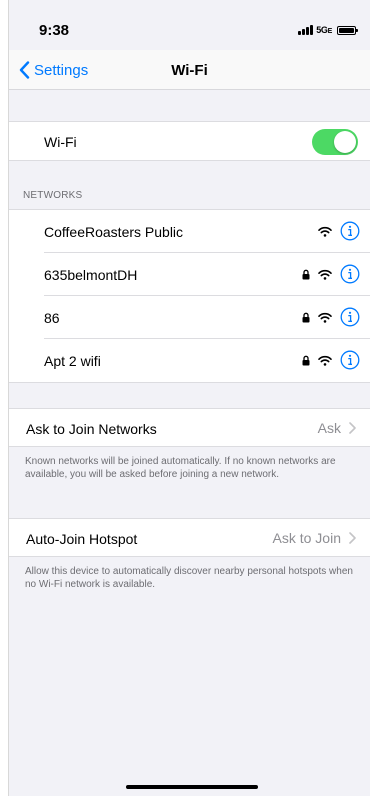 This screenshot has height=796, width=370. Describe the element at coordinates (306, 30) in the screenshot. I see `cellular-signal-icon` at that location.